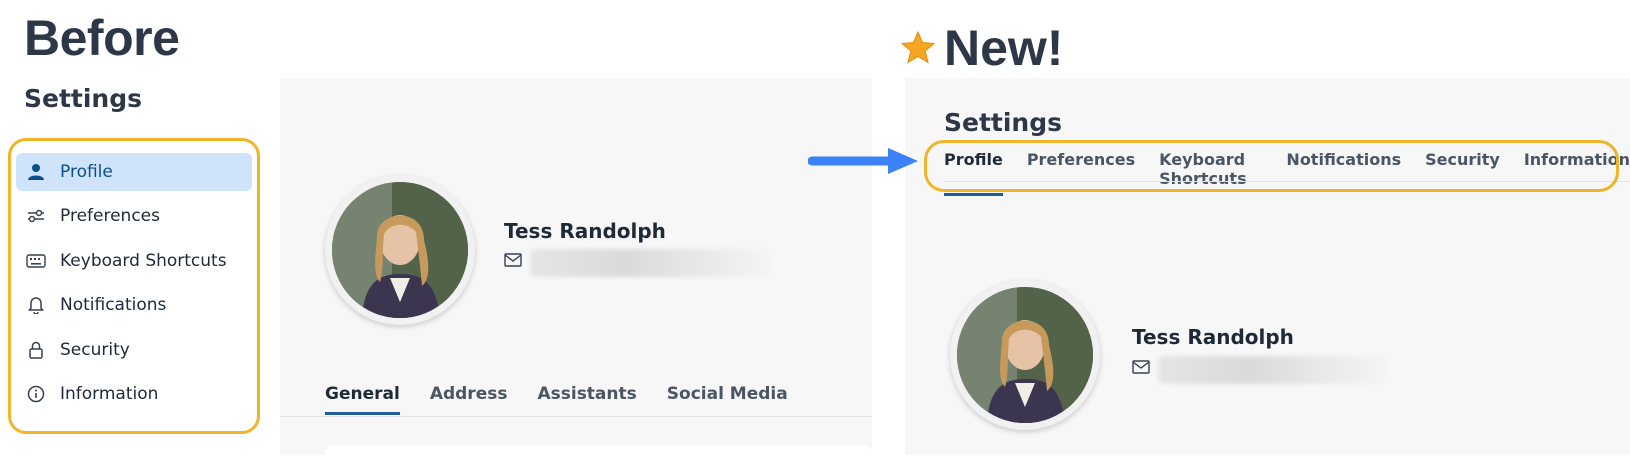 This screenshot has width=1630, height=457. I want to click on highlight-box-sidebar, so click(134, 286).